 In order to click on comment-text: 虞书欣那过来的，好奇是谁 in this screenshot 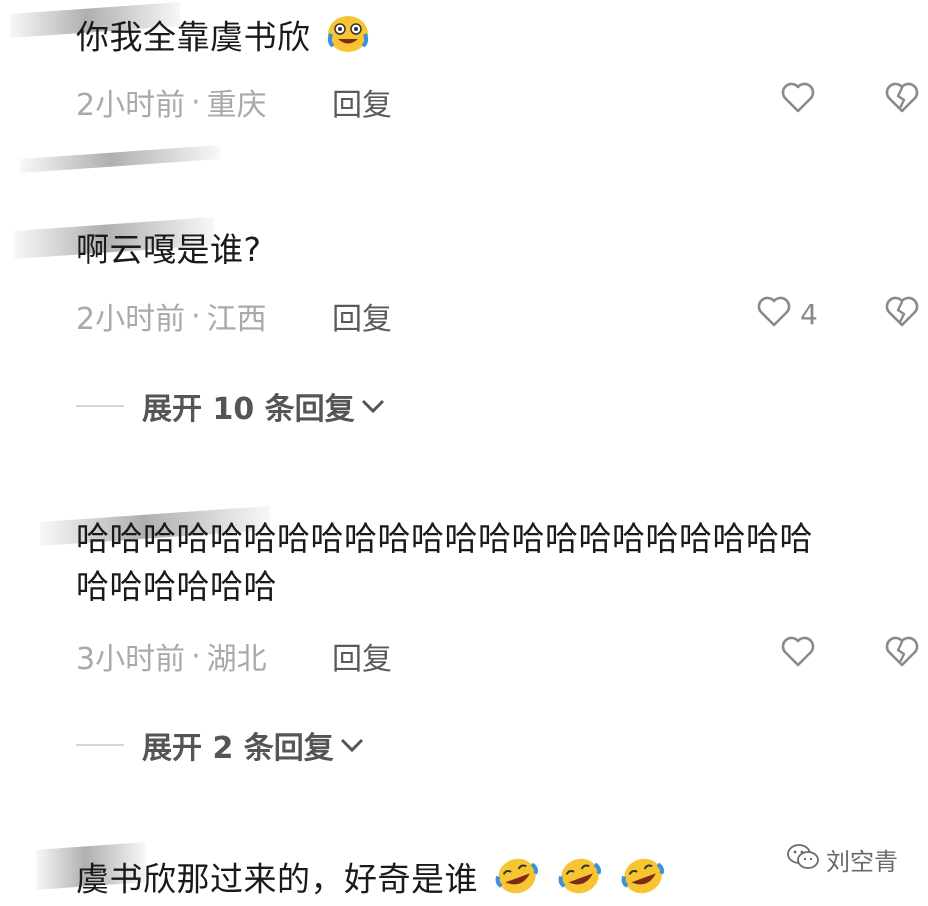, I will do `click(371, 881)`.